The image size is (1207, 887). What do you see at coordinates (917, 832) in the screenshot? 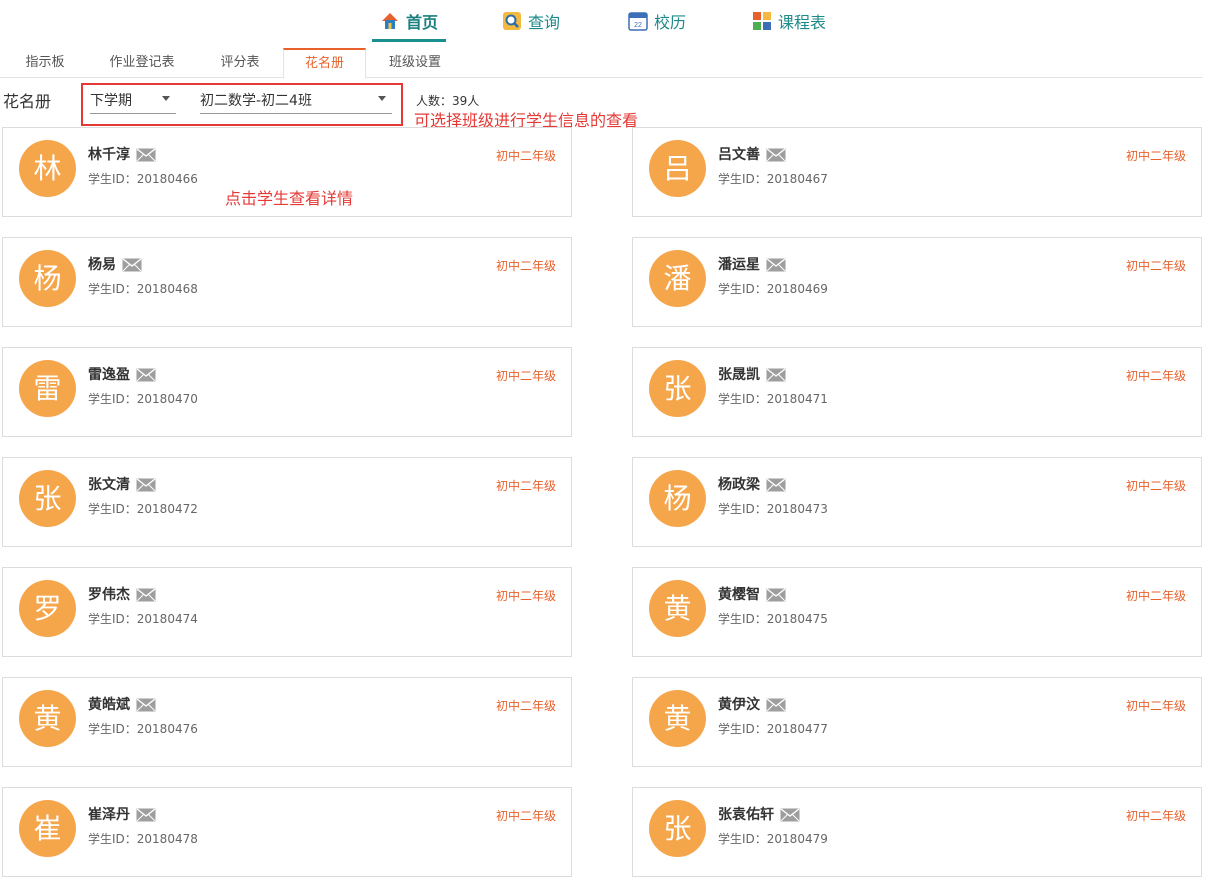
I see `student-card: 张张袁佑轩学生ID：20180479 初中二年级` at bounding box center [917, 832].